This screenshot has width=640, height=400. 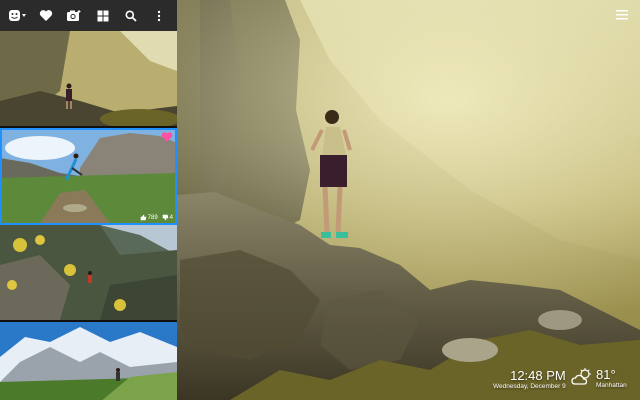 What do you see at coordinates (538, 375) in the screenshot?
I see `clock-time: 12:48 PM` at bounding box center [538, 375].